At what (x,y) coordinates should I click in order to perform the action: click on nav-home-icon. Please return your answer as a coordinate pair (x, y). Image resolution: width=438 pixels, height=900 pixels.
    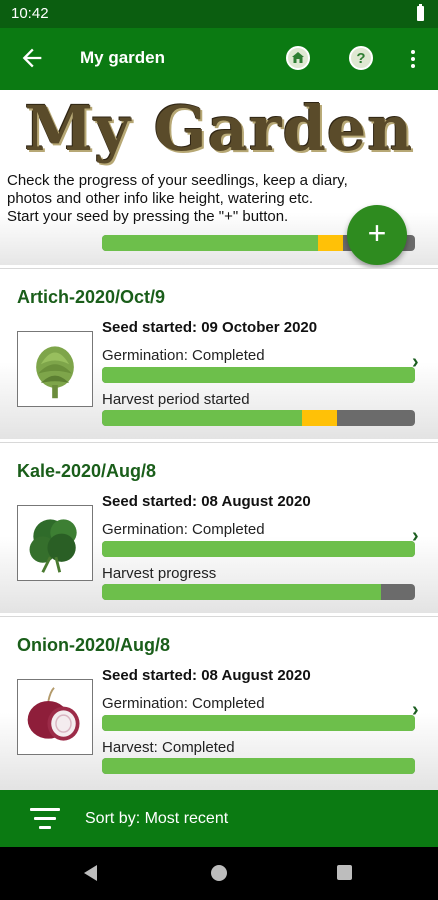
    Looking at the image, I should click on (219, 873).